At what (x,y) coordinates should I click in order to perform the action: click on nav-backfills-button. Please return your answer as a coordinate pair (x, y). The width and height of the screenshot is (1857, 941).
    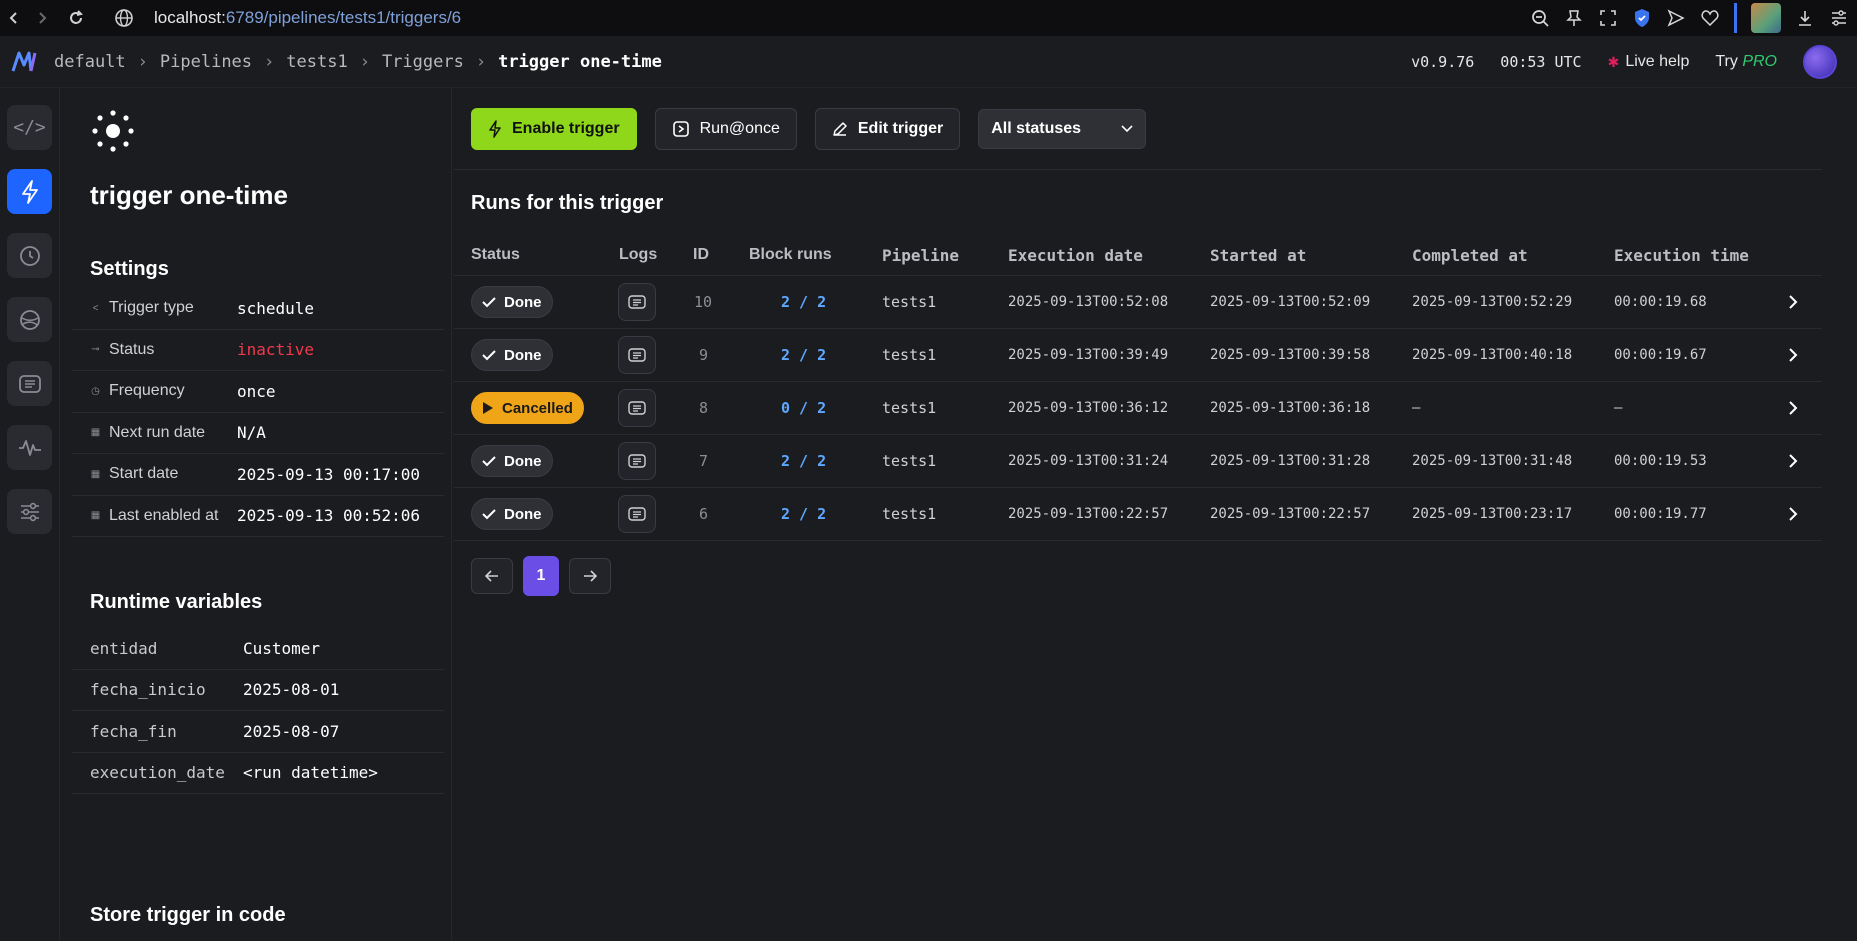
    Looking at the image, I should click on (29, 319).